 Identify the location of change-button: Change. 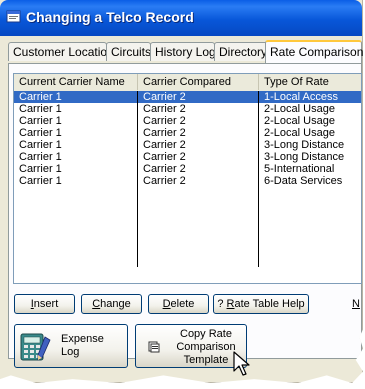
(111, 304).